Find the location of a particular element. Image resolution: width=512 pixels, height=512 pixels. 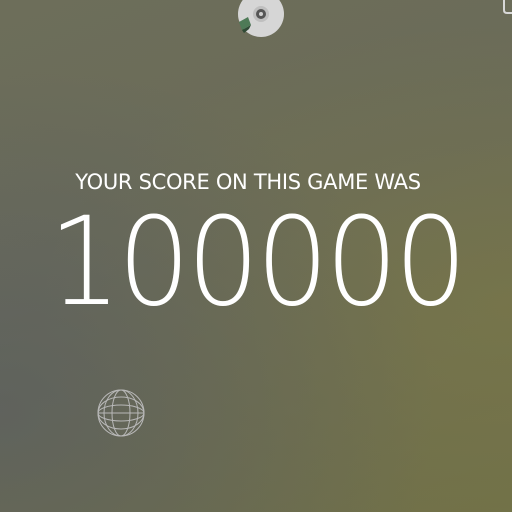

disc-icon is located at coordinates (261, 21).